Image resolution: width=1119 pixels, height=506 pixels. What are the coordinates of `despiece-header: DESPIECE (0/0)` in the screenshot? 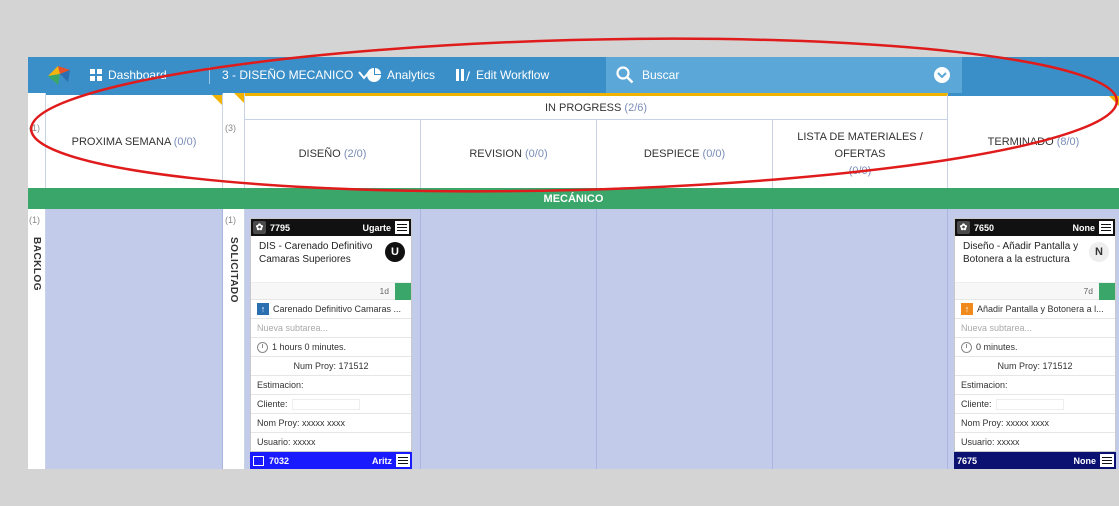 It's located at (685, 154).